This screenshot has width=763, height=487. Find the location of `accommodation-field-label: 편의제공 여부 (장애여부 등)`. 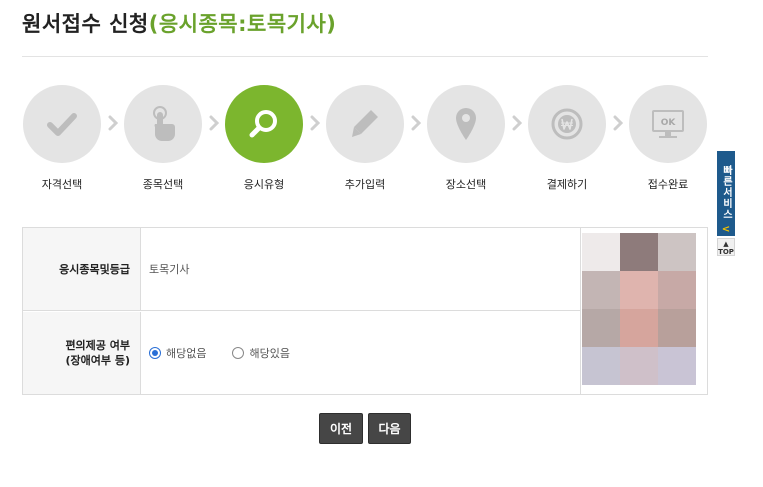

accommodation-field-label: 편의제공 여부 (장애여부 등) is located at coordinates (82, 353).